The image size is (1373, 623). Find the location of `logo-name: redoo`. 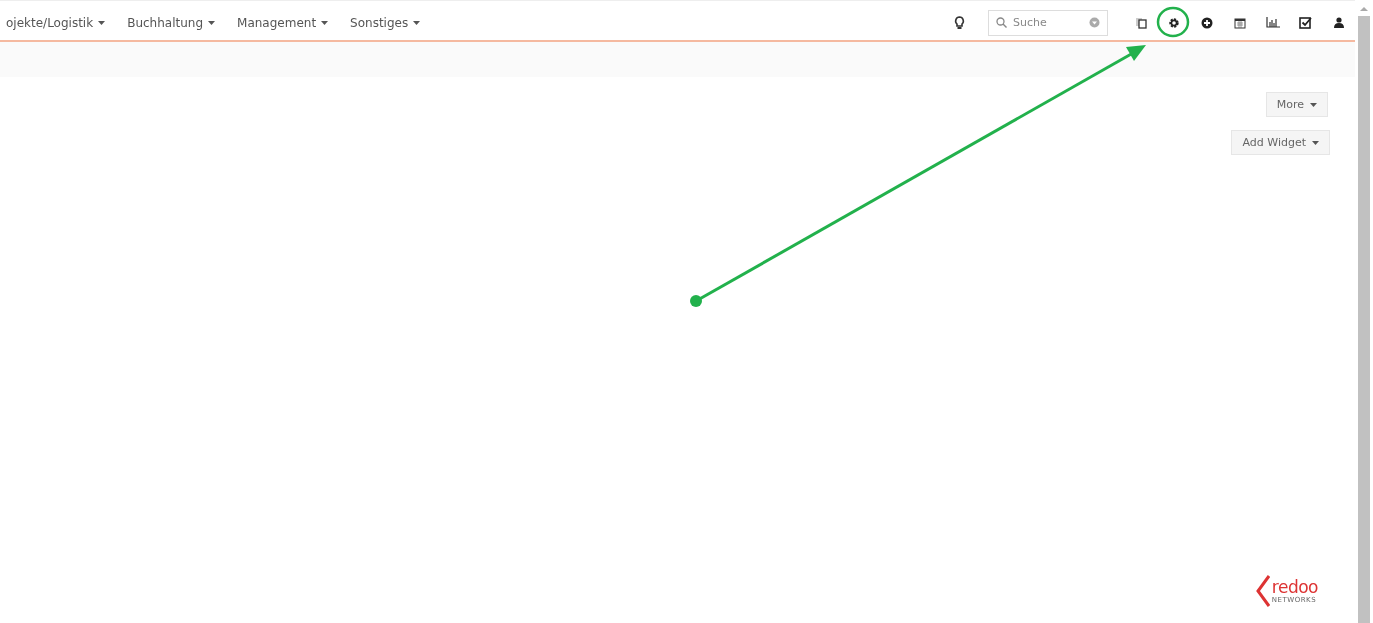

logo-name: redoo is located at coordinates (1294, 587).